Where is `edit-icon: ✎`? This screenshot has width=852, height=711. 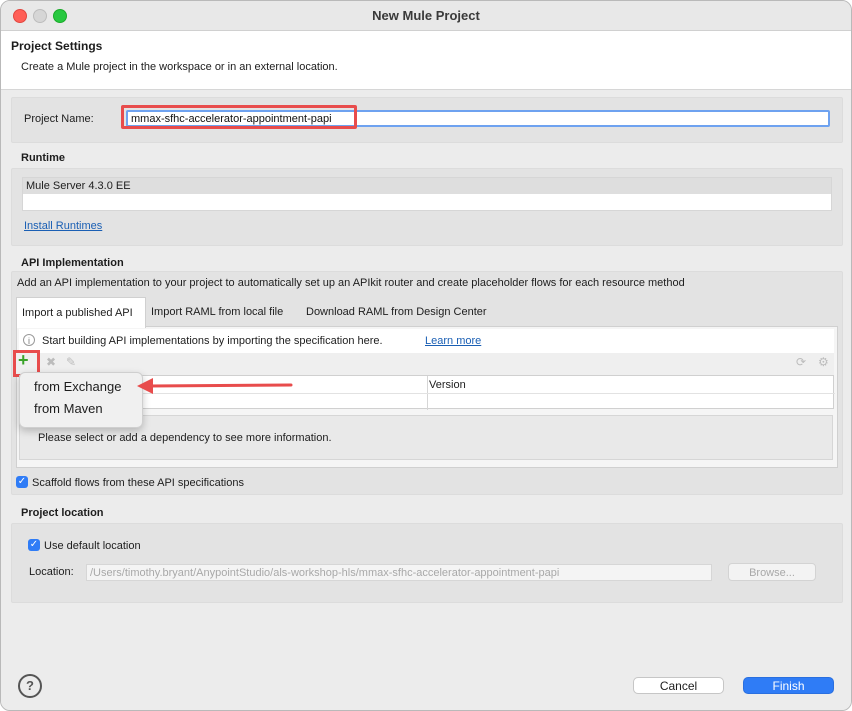 edit-icon: ✎ is located at coordinates (71, 362).